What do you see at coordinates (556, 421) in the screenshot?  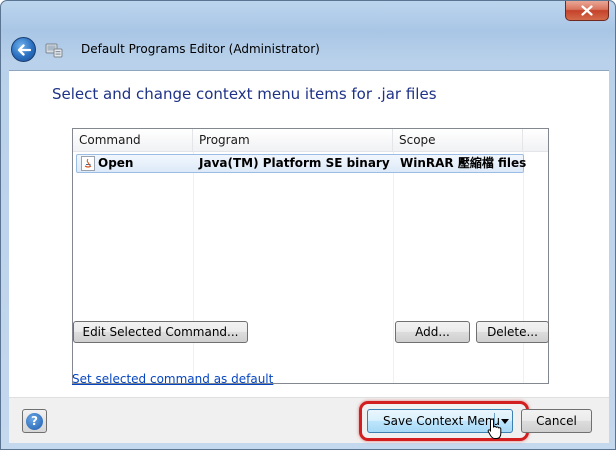 I see `cancel-button: Cancel` at bounding box center [556, 421].